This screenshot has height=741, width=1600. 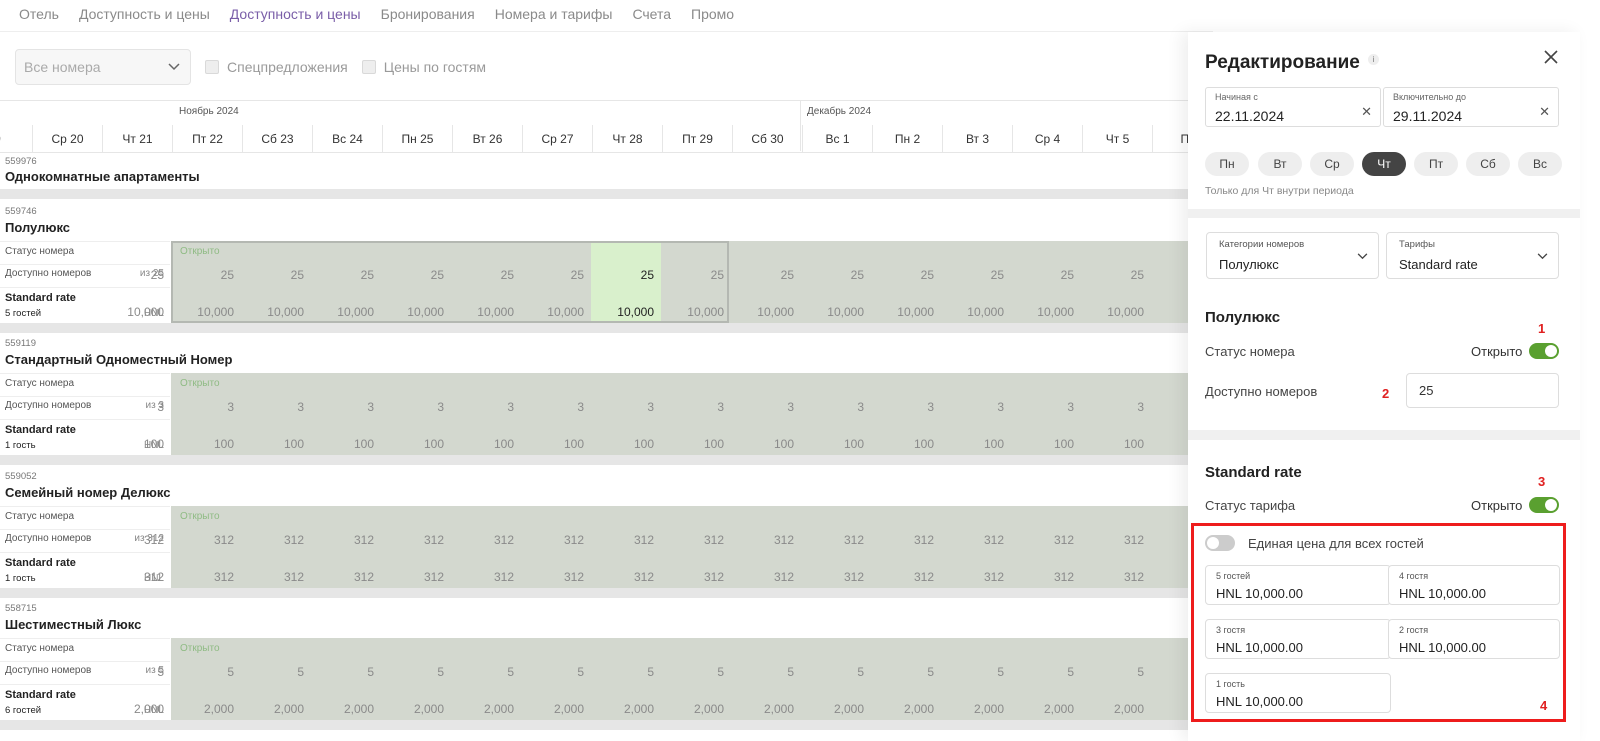 What do you see at coordinates (1472, 255) in the screenshot?
I see `tariff-select: Тарифы Standard rate` at bounding box center [1472, 255].